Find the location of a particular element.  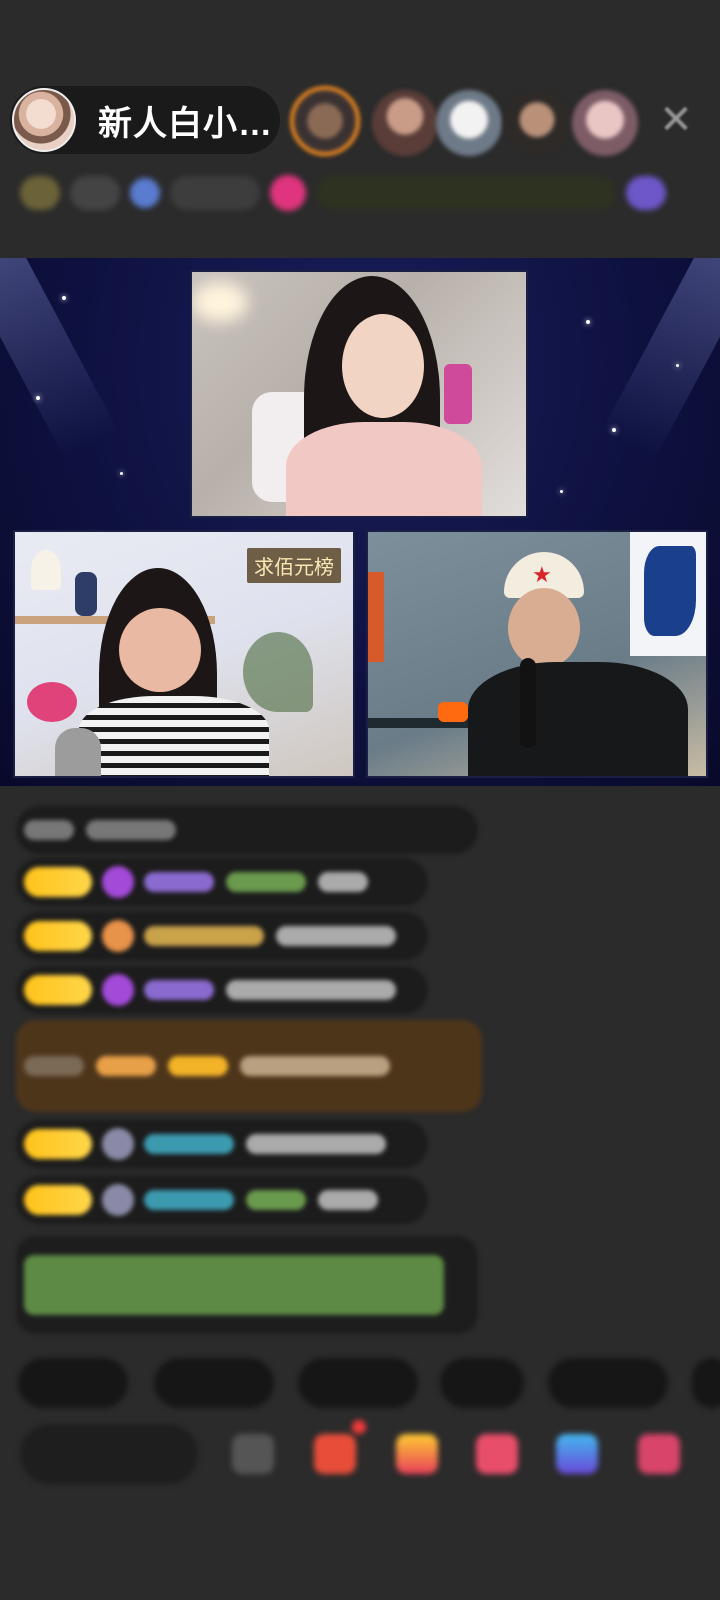

rank-badge is located at coordinates (40, 193).